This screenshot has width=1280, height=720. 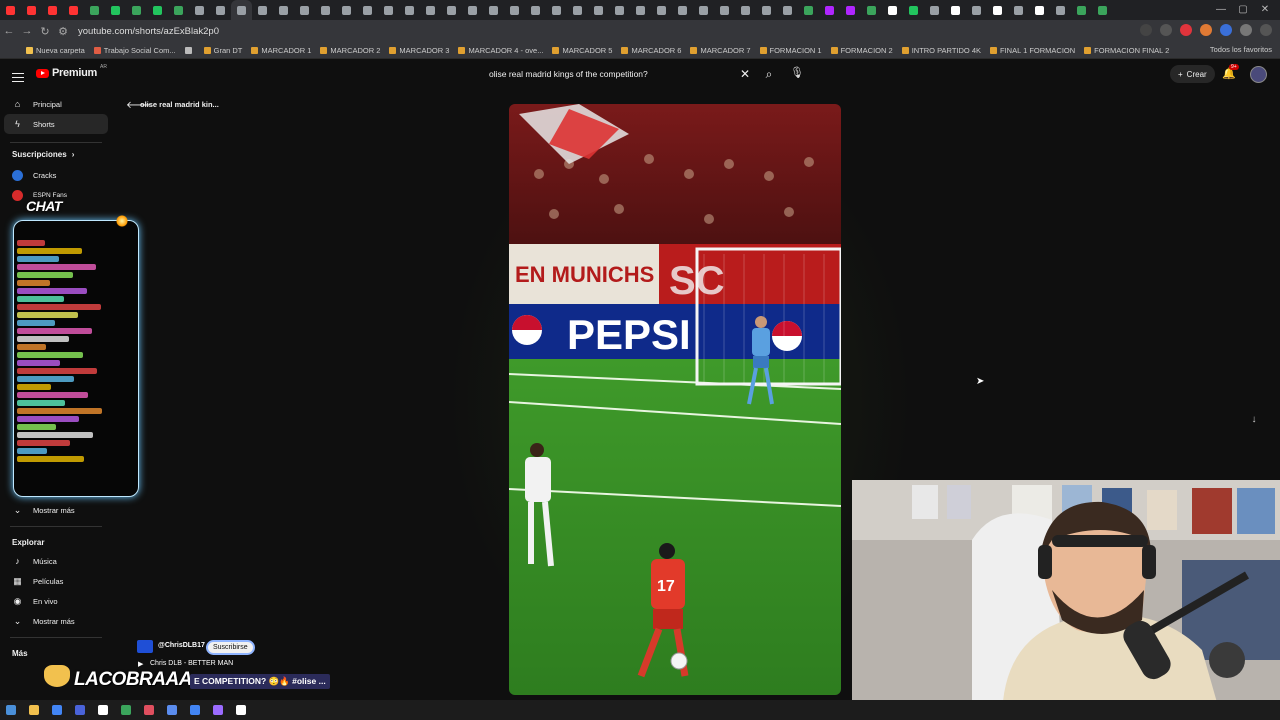 I want to click on bookmark-item: Gran DT, so click(x=222, y=50).